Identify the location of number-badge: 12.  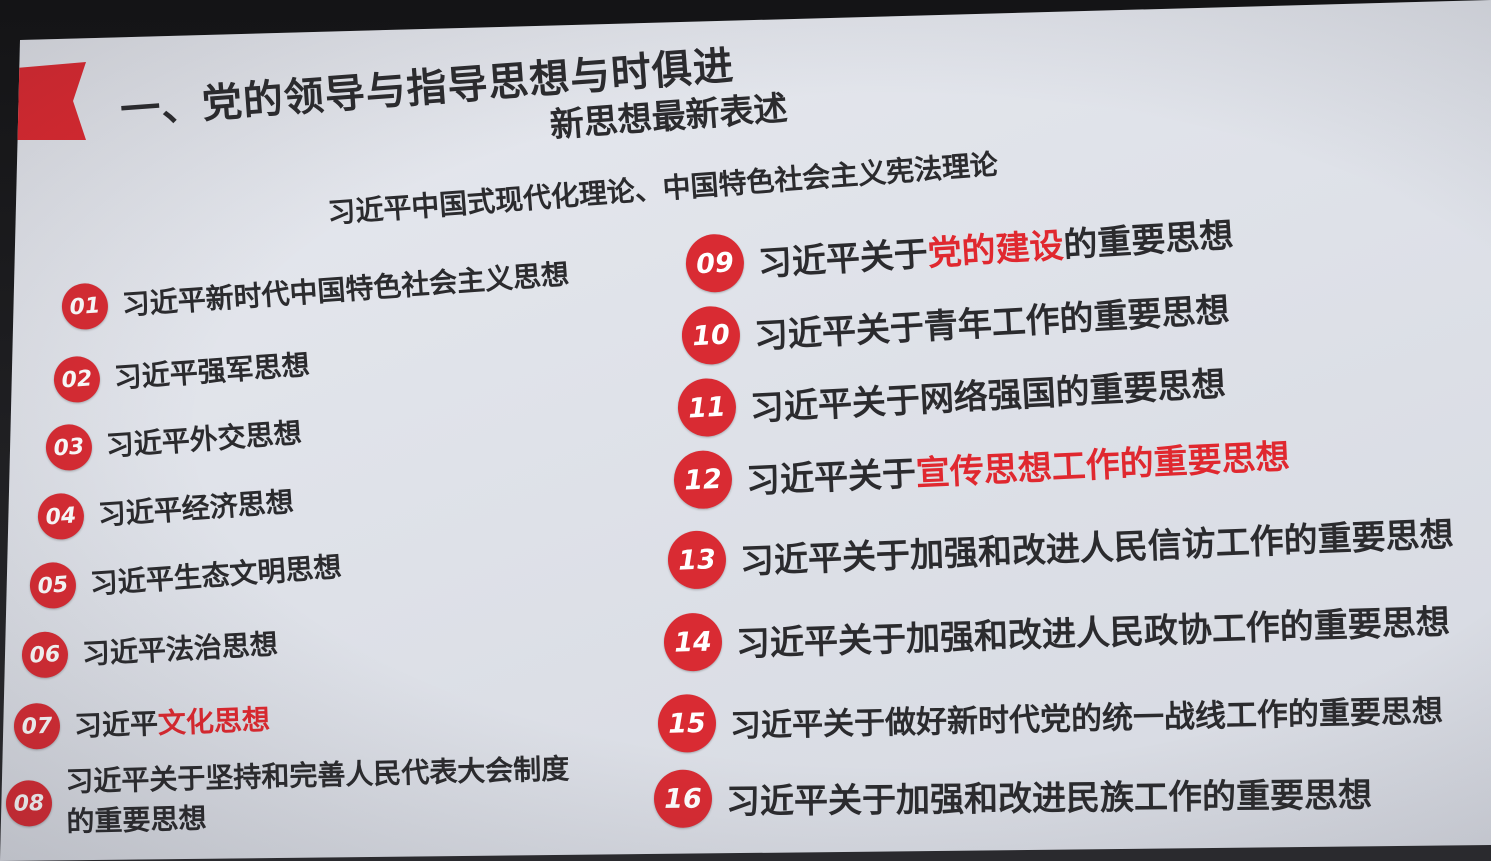
(703, 479).